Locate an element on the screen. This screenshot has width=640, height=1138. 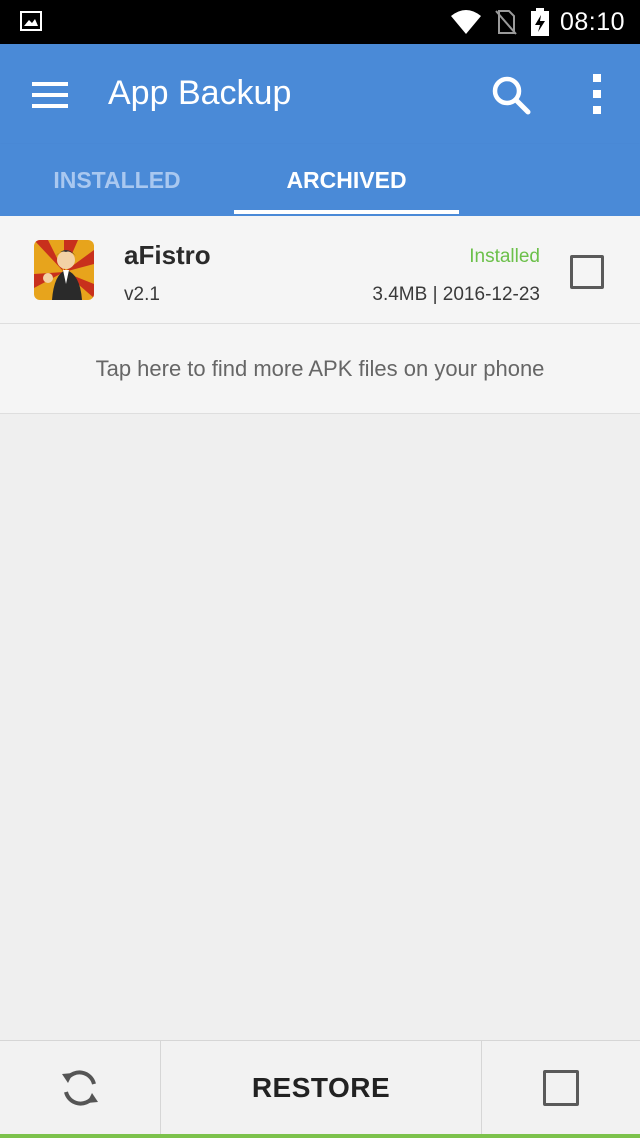
app-bar: App Backup is located at coordinates (320, 94).